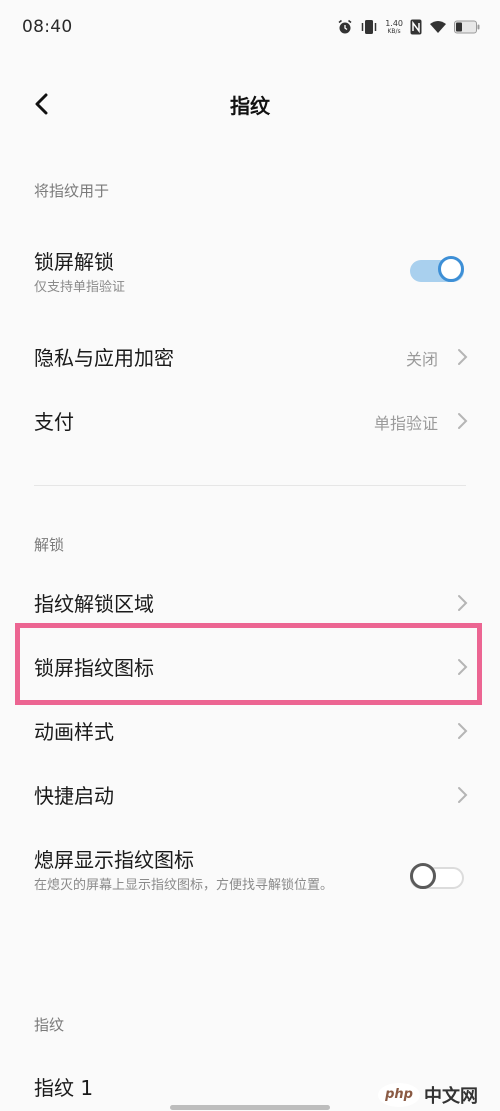  I want to click on watermark-text: 中文网, so click(451, 1096).